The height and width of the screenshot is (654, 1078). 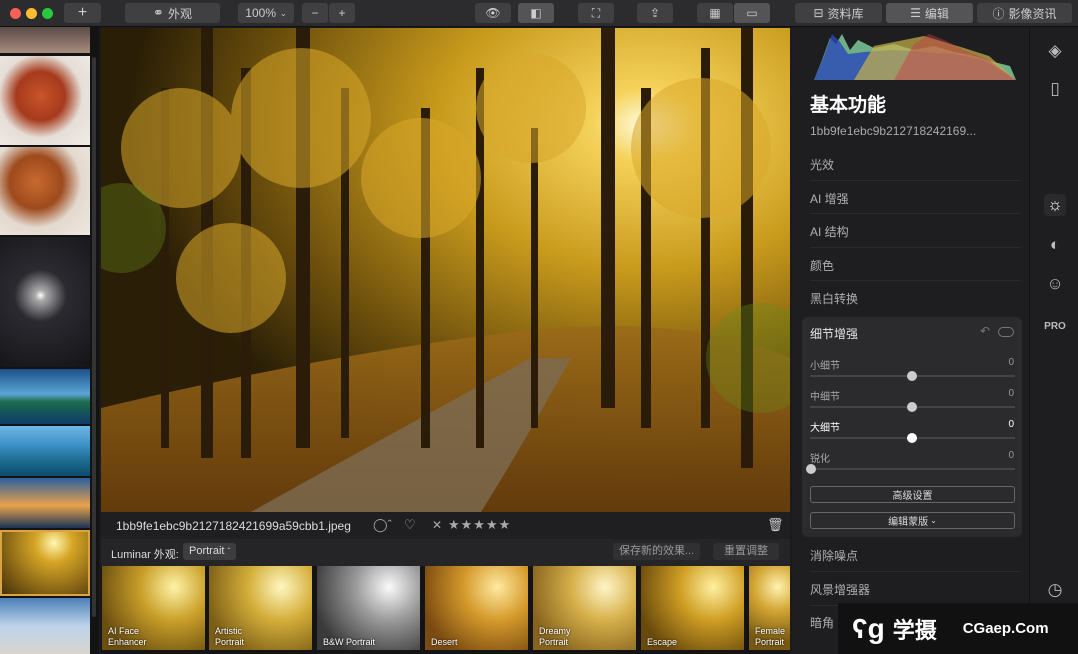 I want to click on section-color: 颜色, so click(x=822, y=265).